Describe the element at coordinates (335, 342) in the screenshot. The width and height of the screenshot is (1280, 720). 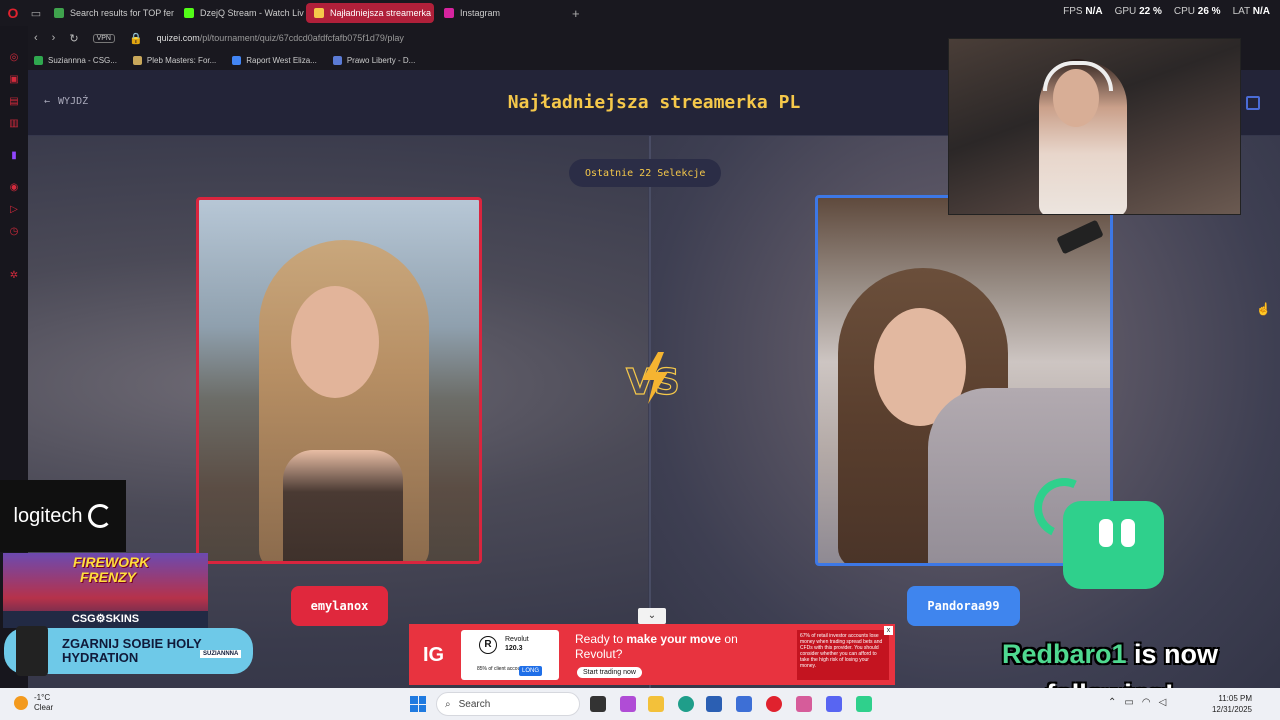
I see `candidate-face` at that location.